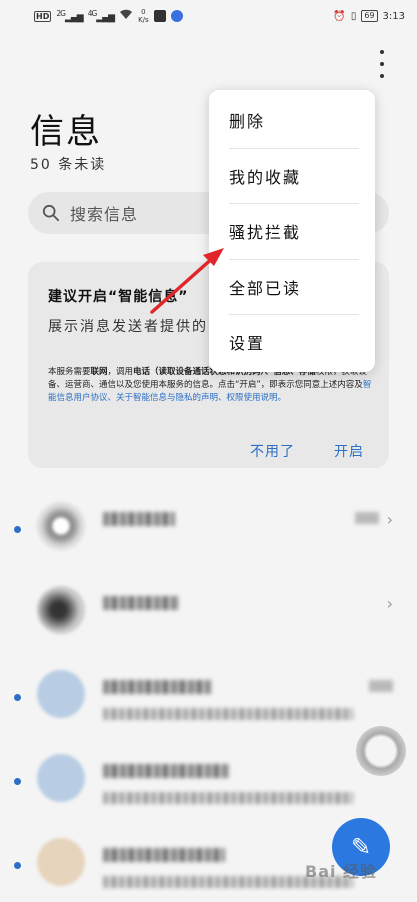 The image size is (417, 902). I want to click on fine-print-text-2: ，调用, so click(120, 372).